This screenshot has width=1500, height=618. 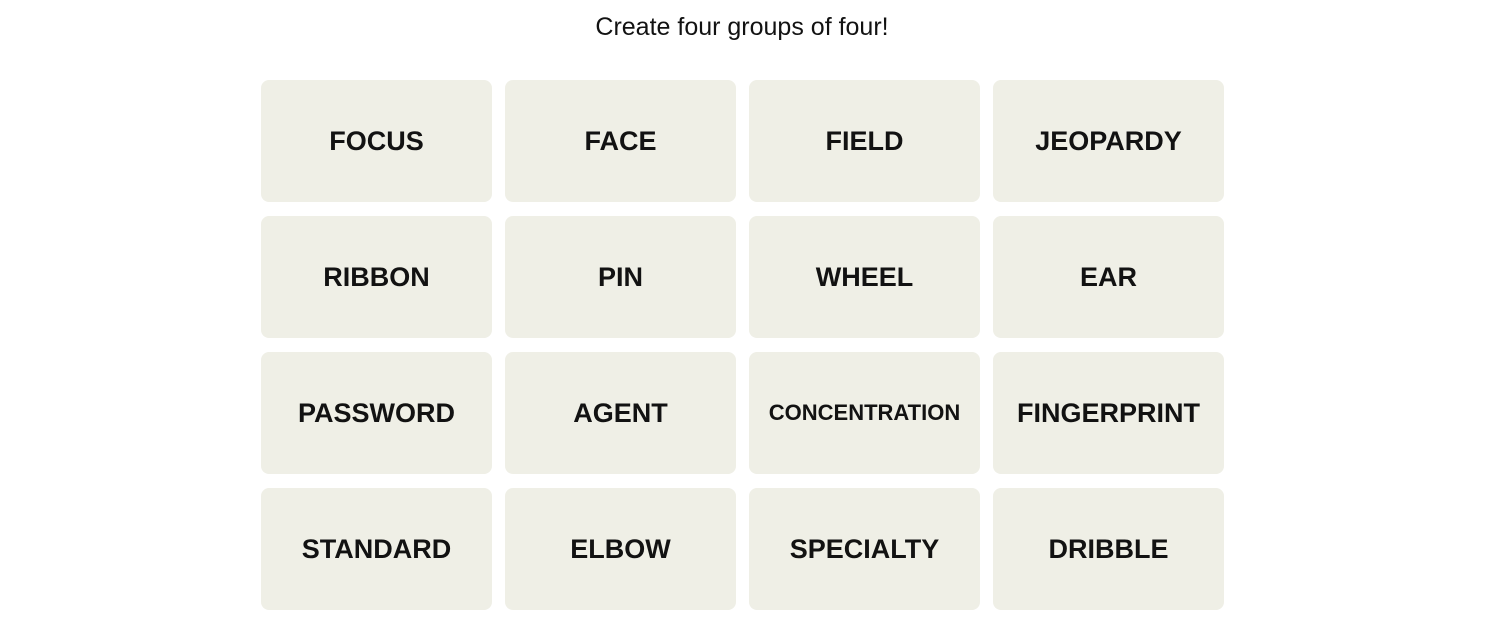 I want to click on word-tile: FACE, so click(x=620, y=141).